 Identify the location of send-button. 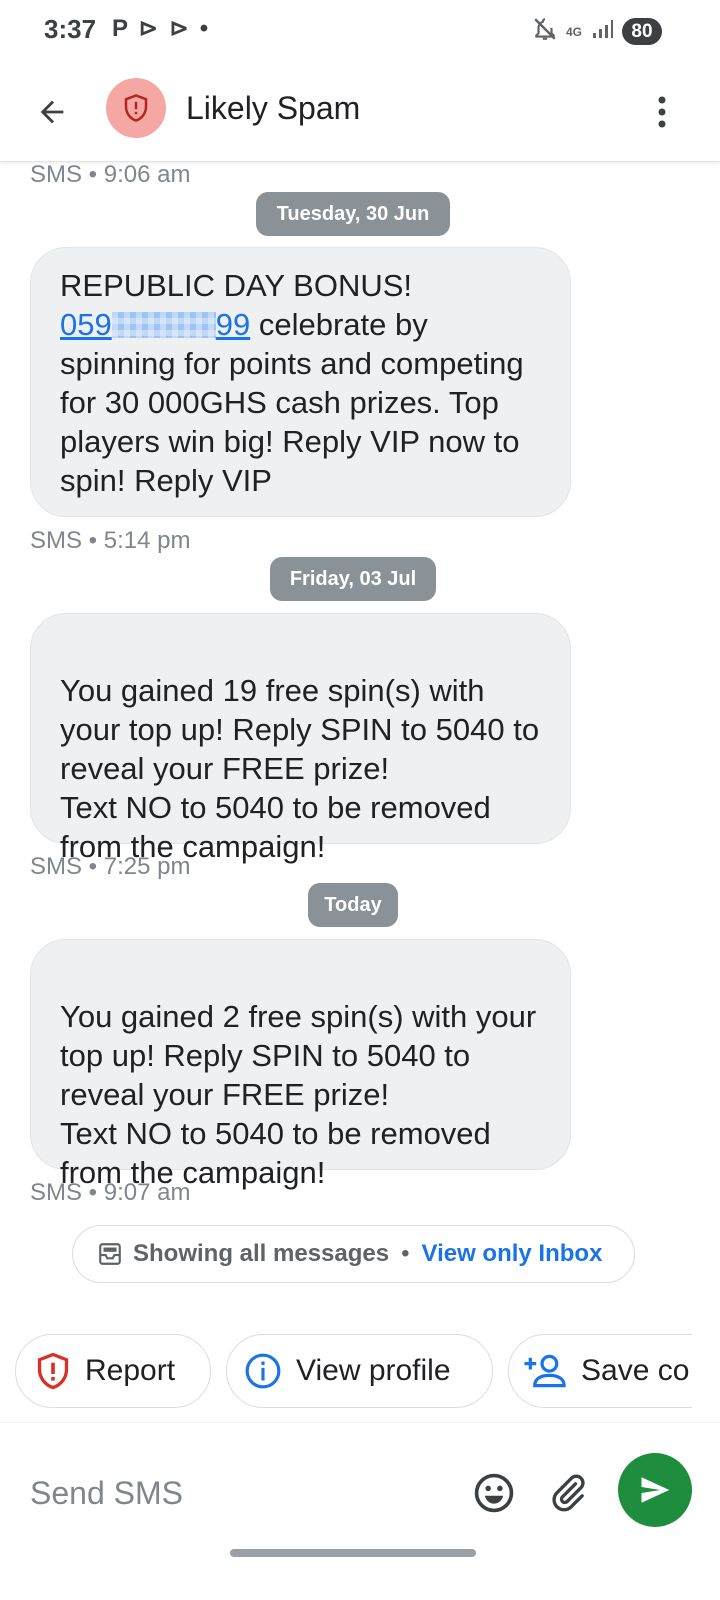
(655, 1490).